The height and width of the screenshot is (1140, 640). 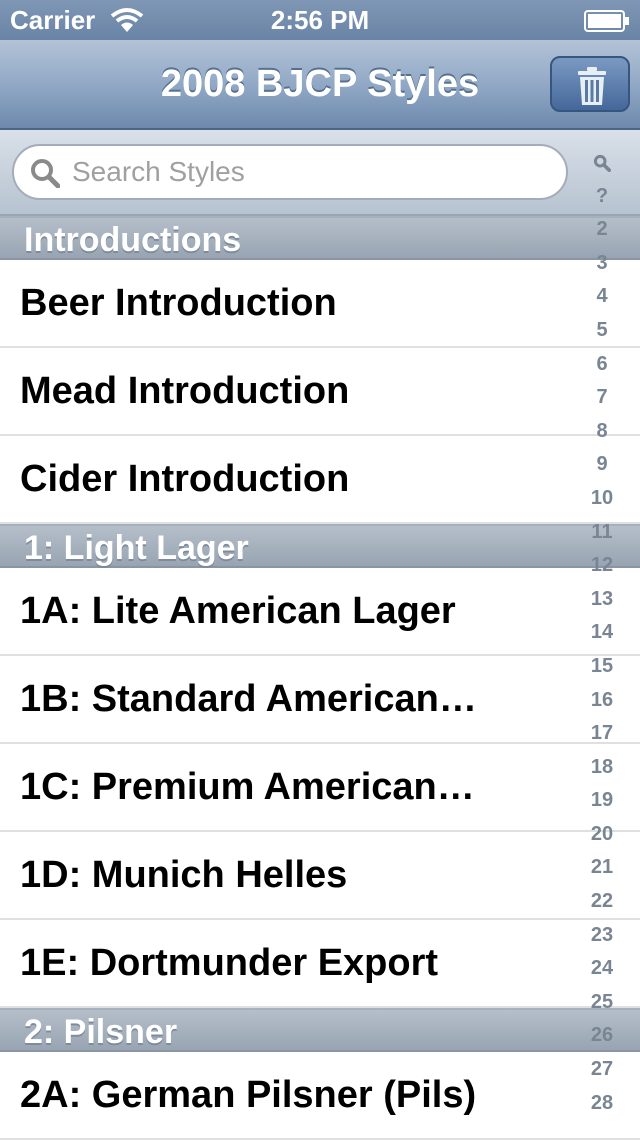 I want to click on index-item: 27, so click(x=602, y=1070).